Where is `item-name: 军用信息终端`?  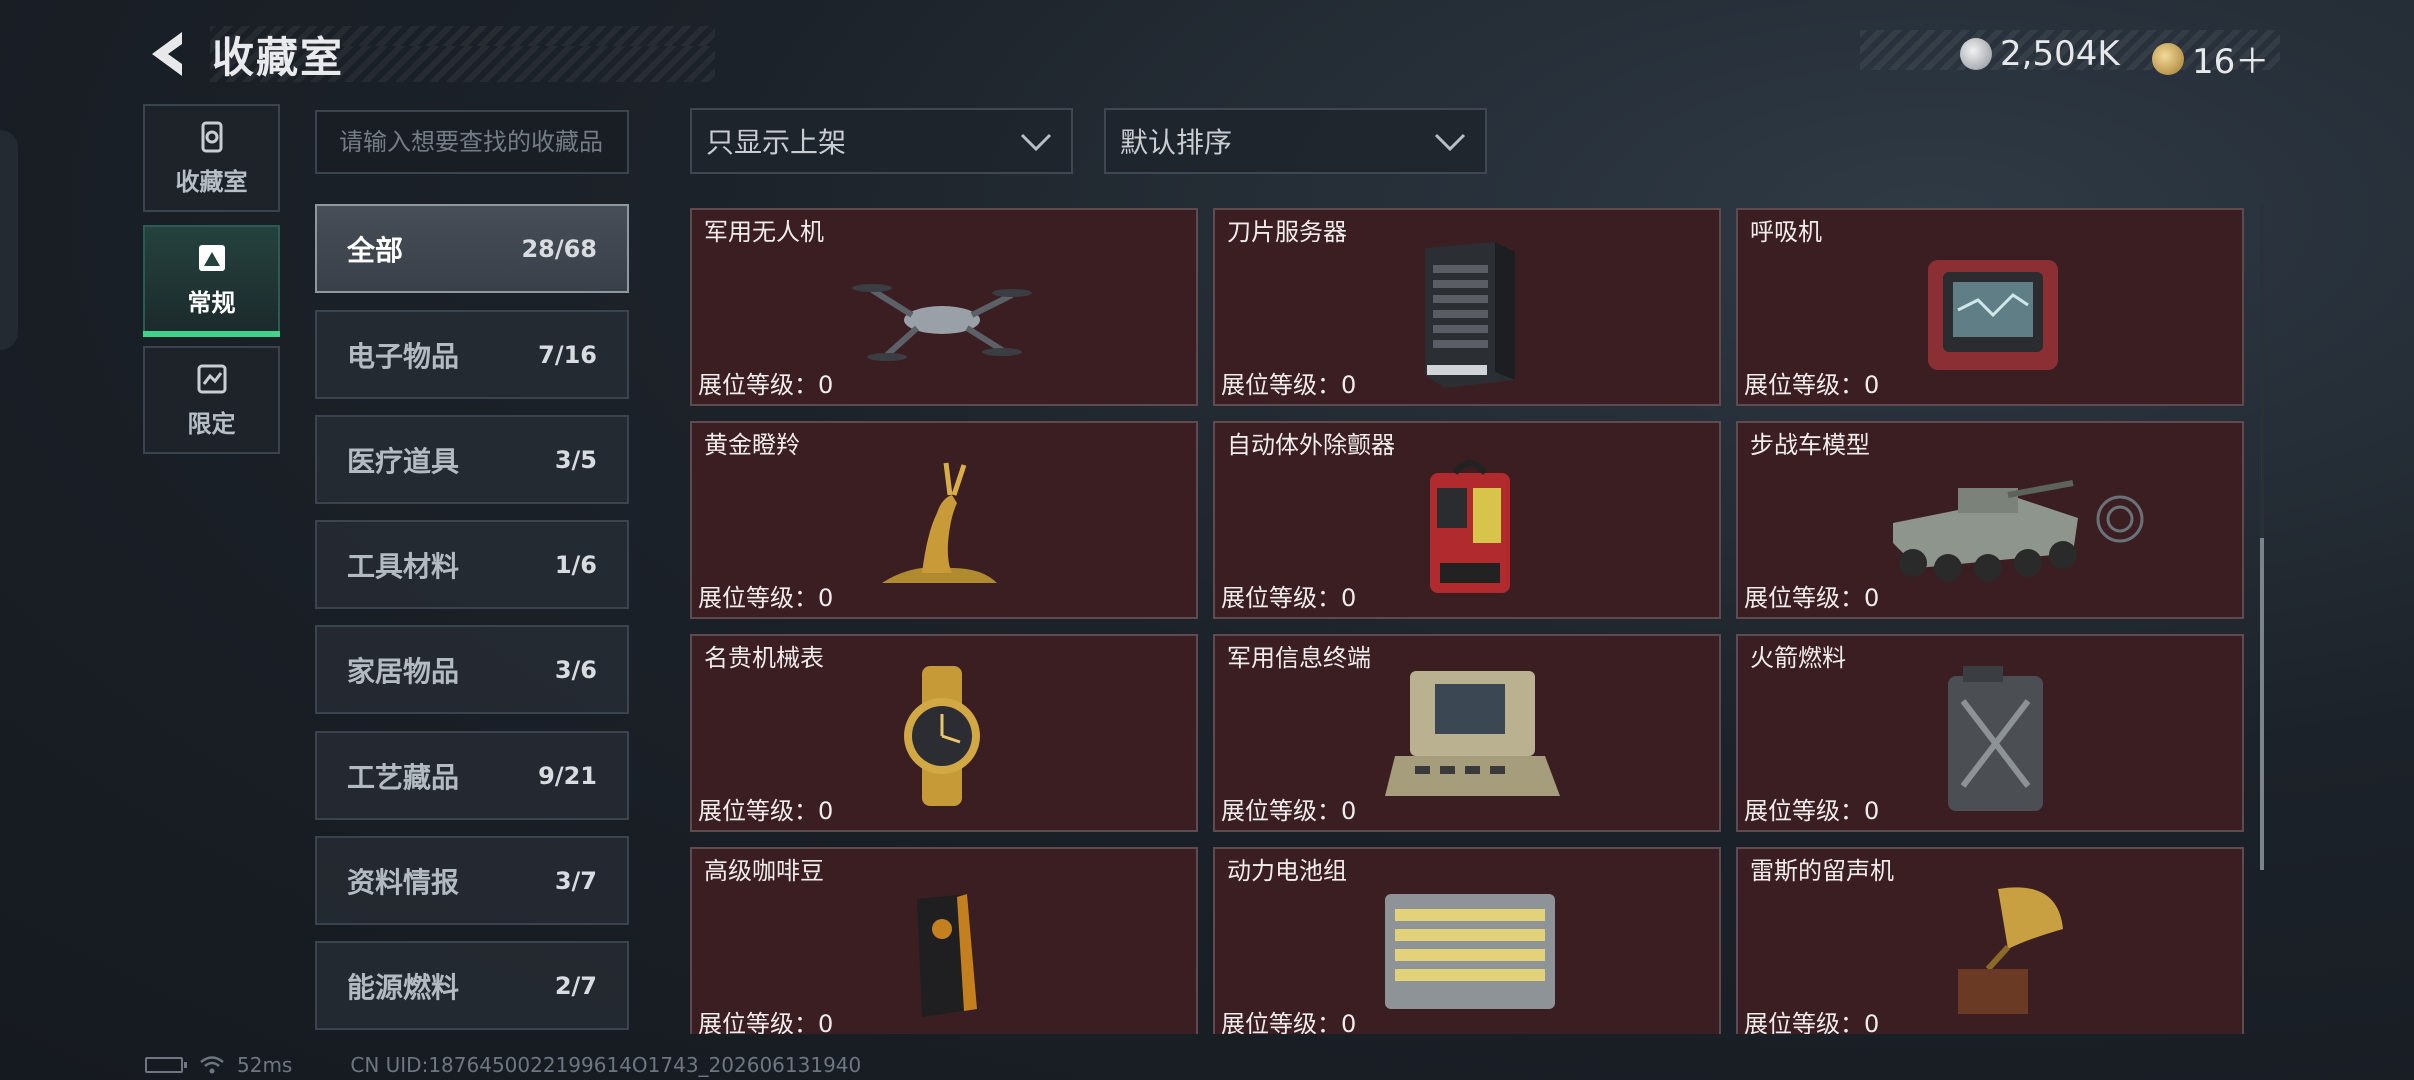
item-name: 军用信息终端 is located at coordinates (1299, 658).